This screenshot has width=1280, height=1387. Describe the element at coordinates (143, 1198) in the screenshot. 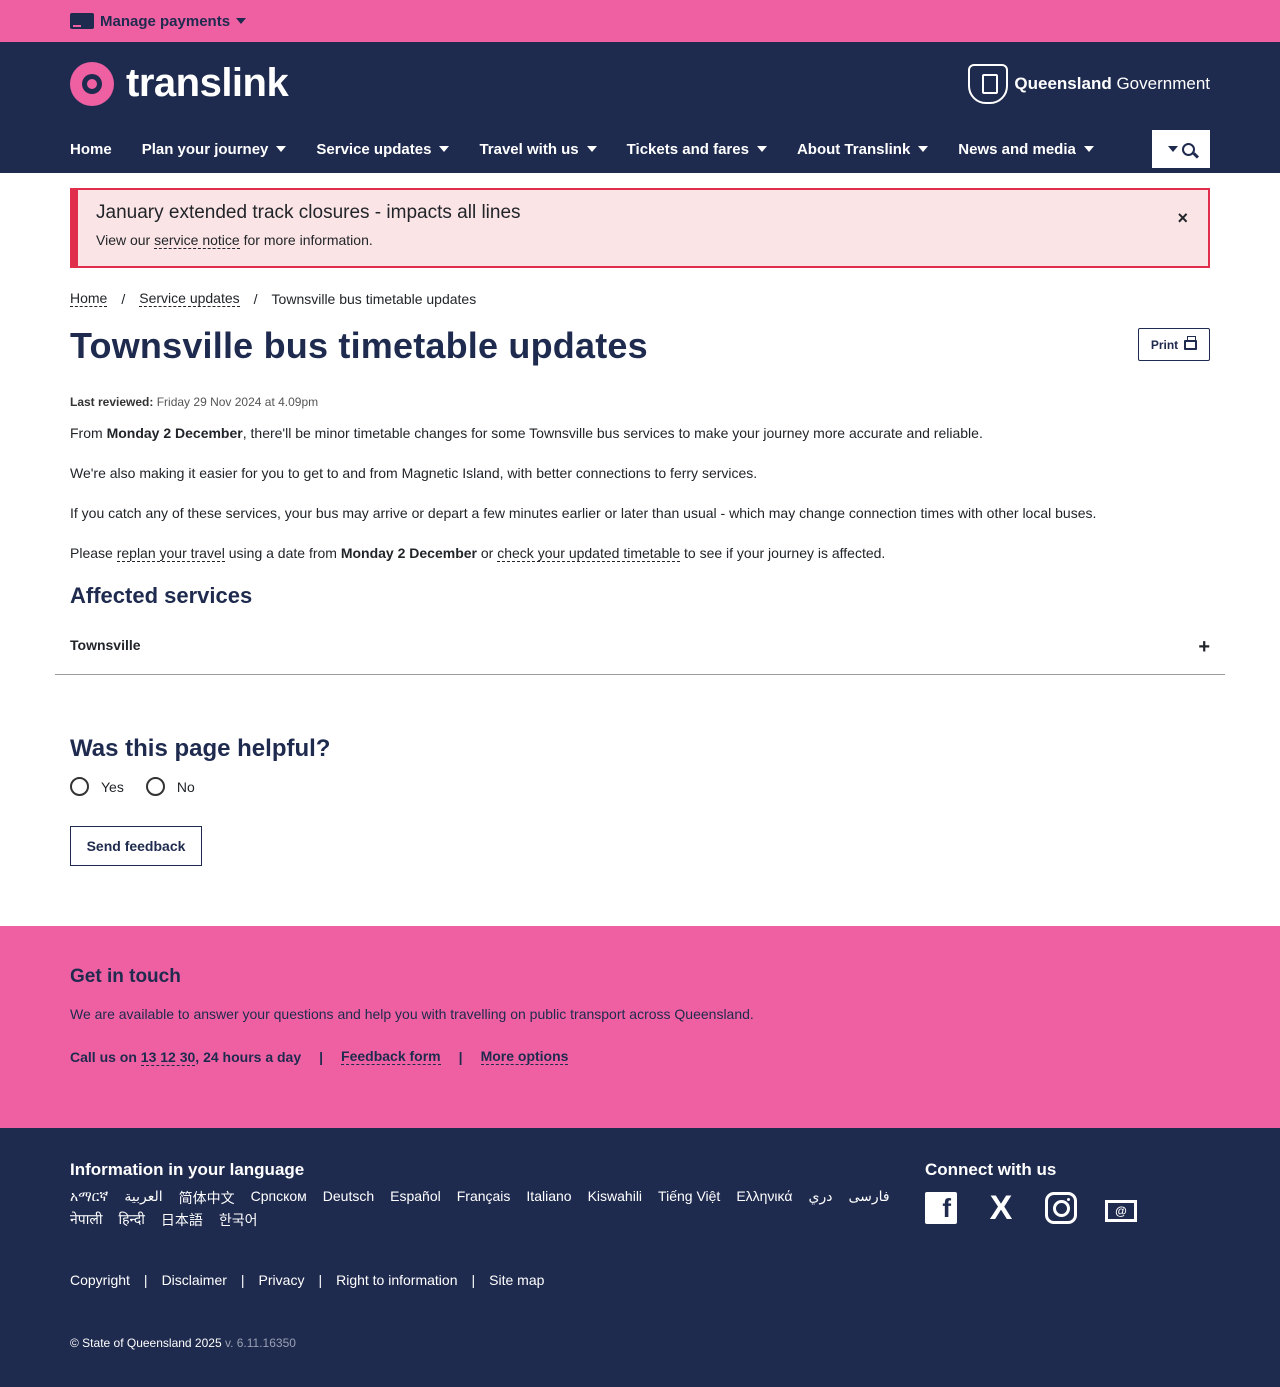

I see `language-link: العربية` at that location.